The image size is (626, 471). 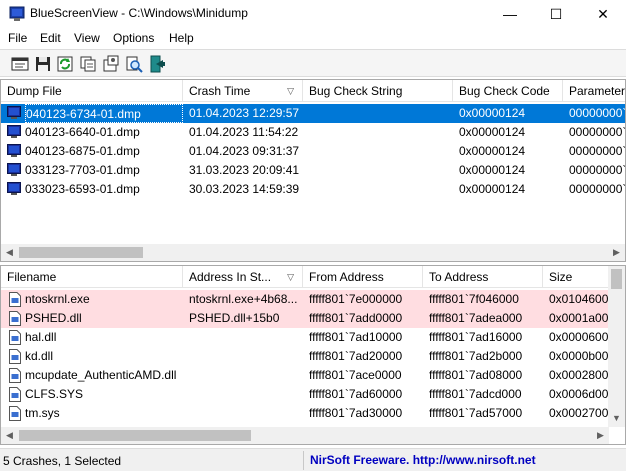 I want to click on menu-bar: File Edit View Options Help, so click(x=313, y=38).